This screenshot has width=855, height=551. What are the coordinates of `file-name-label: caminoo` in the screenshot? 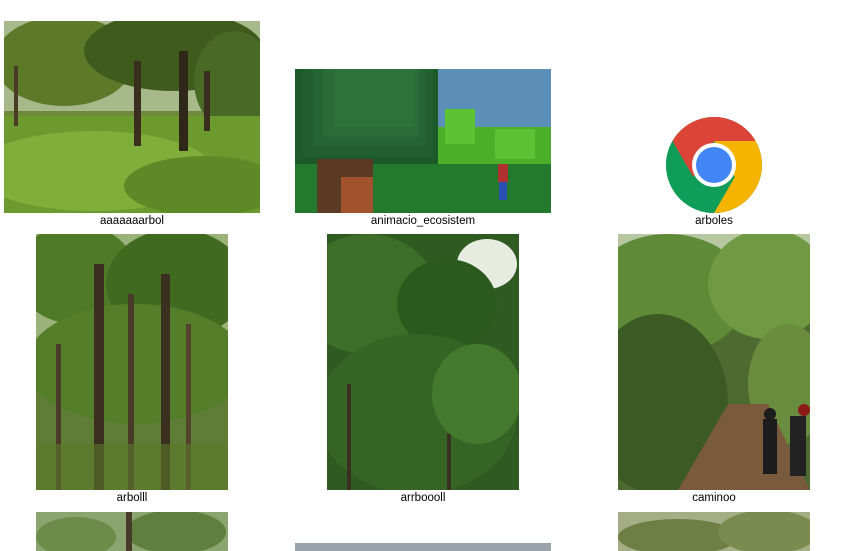 It's located at (714, 498).